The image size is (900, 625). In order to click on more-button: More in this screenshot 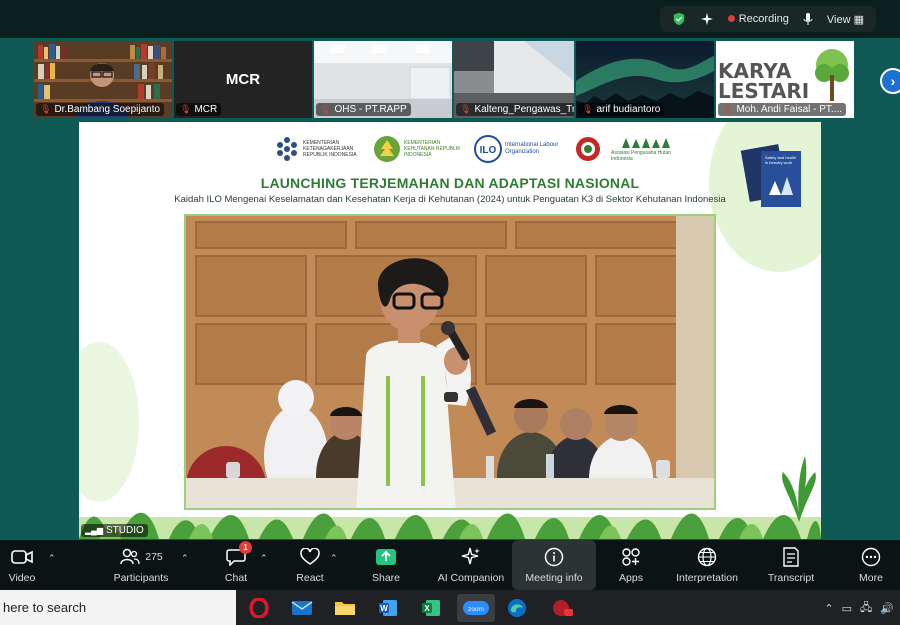, I will do `click(871, 565)`.